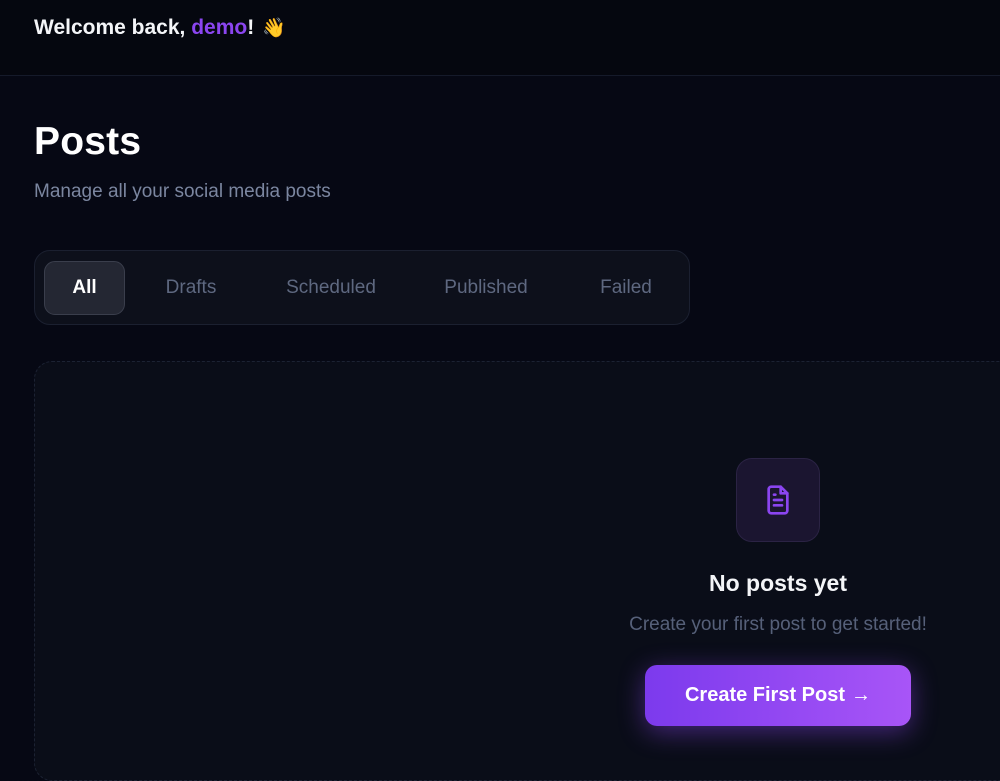 The width and height of the screenshot is (1000, 781). I want to click on empty-state-text: Create your first post to get started!, so click(778, 624).